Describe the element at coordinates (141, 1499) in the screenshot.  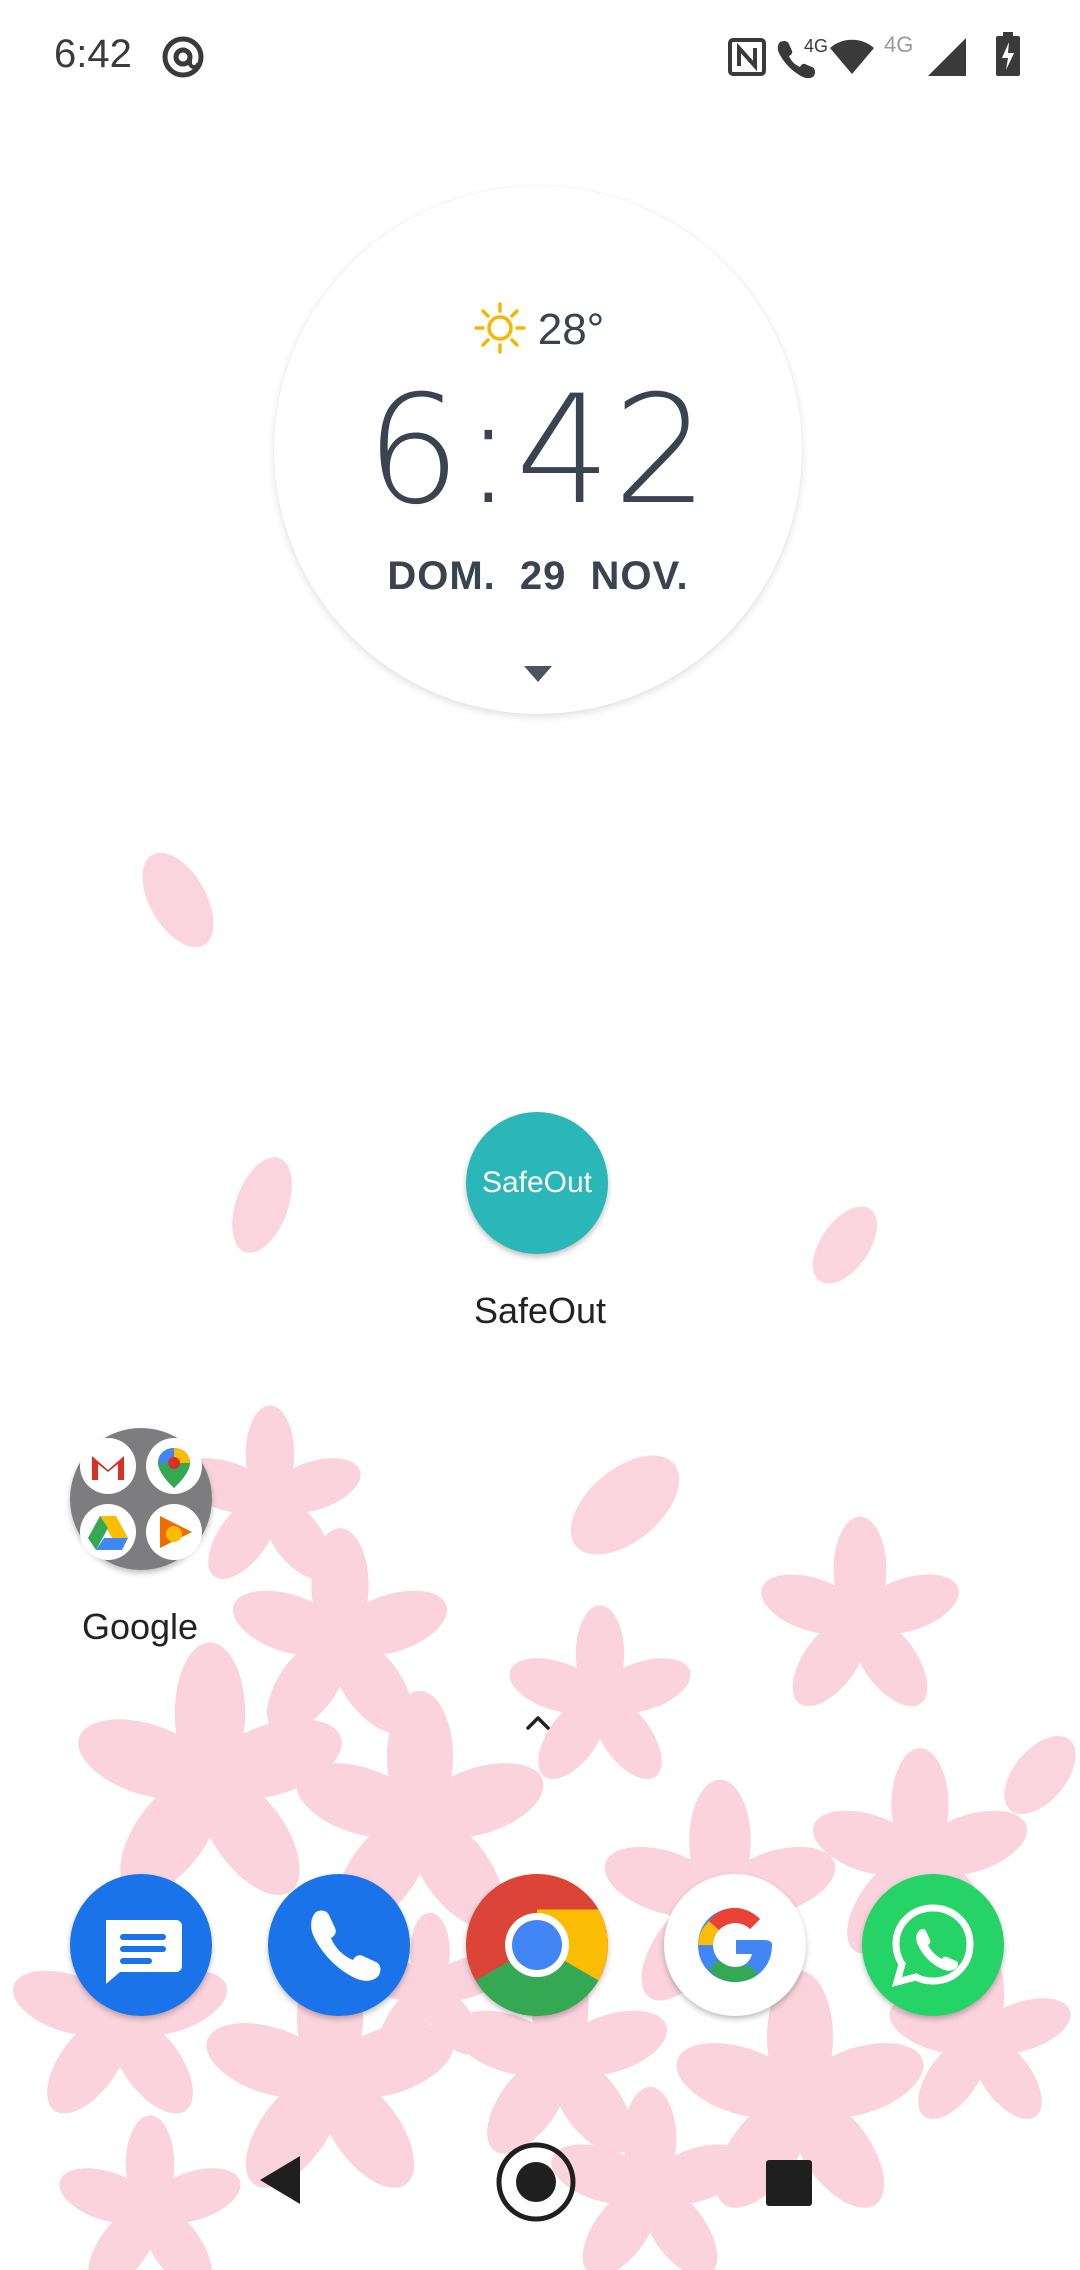
I see `google-folder-icon` at that location.